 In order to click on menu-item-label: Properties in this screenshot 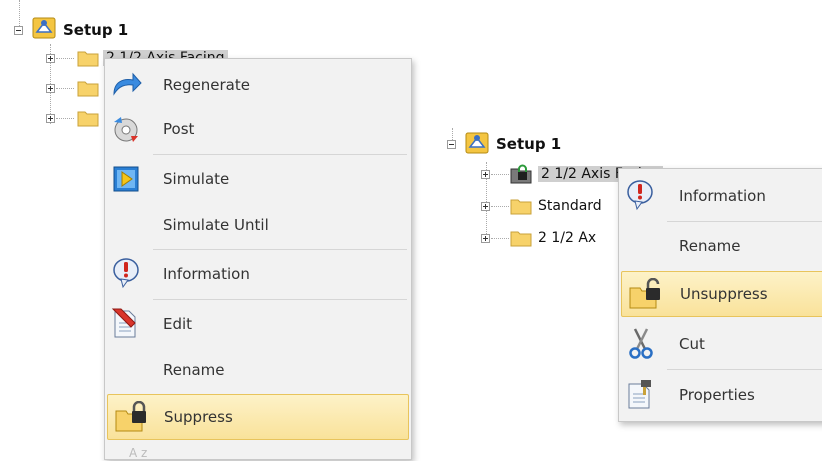, I will do `click(717, 395)`.